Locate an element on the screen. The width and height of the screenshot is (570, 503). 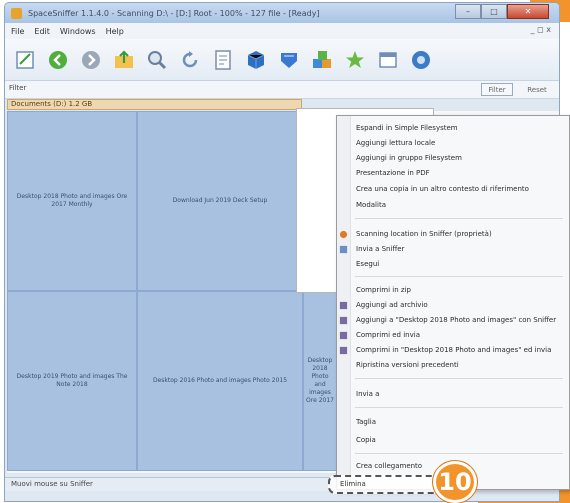
window-controls: – □ ✕ is located at coordinates (502, 11).